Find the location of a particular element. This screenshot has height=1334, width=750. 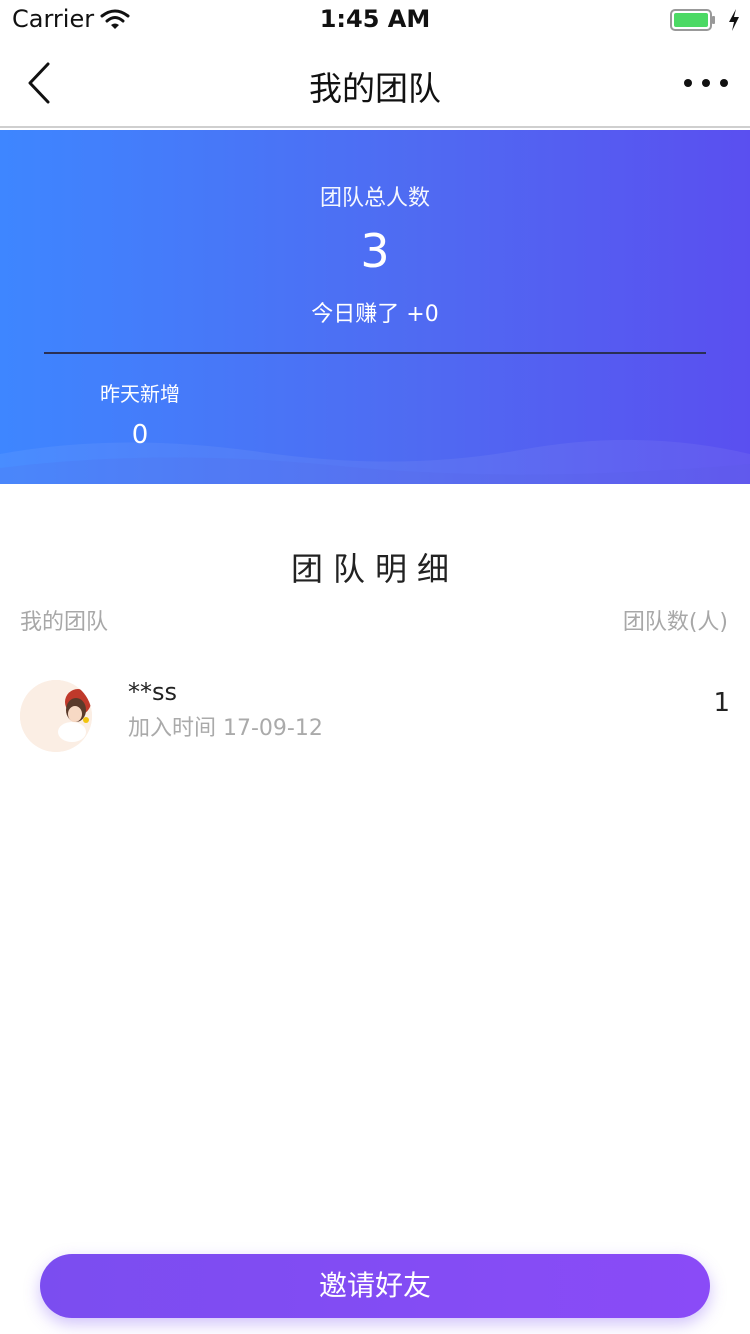

column-header-team-count: 团队数(人) is located at coordinates (675, 622).